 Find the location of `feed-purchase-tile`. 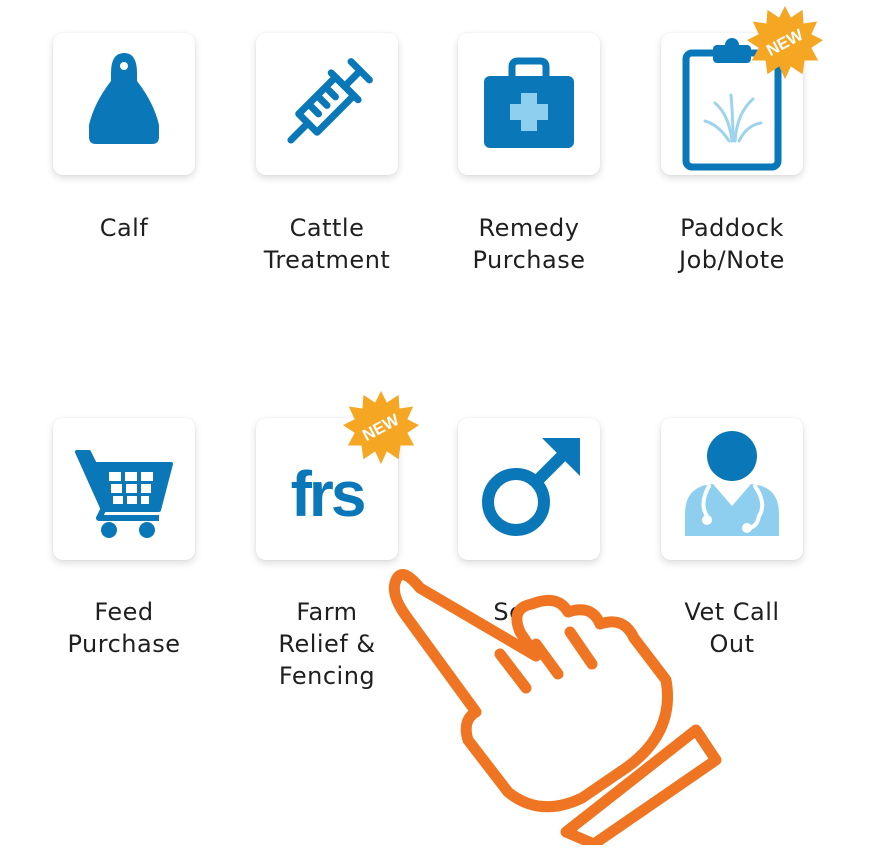

feed-purchase-tile is located at coordinates (124, 489).